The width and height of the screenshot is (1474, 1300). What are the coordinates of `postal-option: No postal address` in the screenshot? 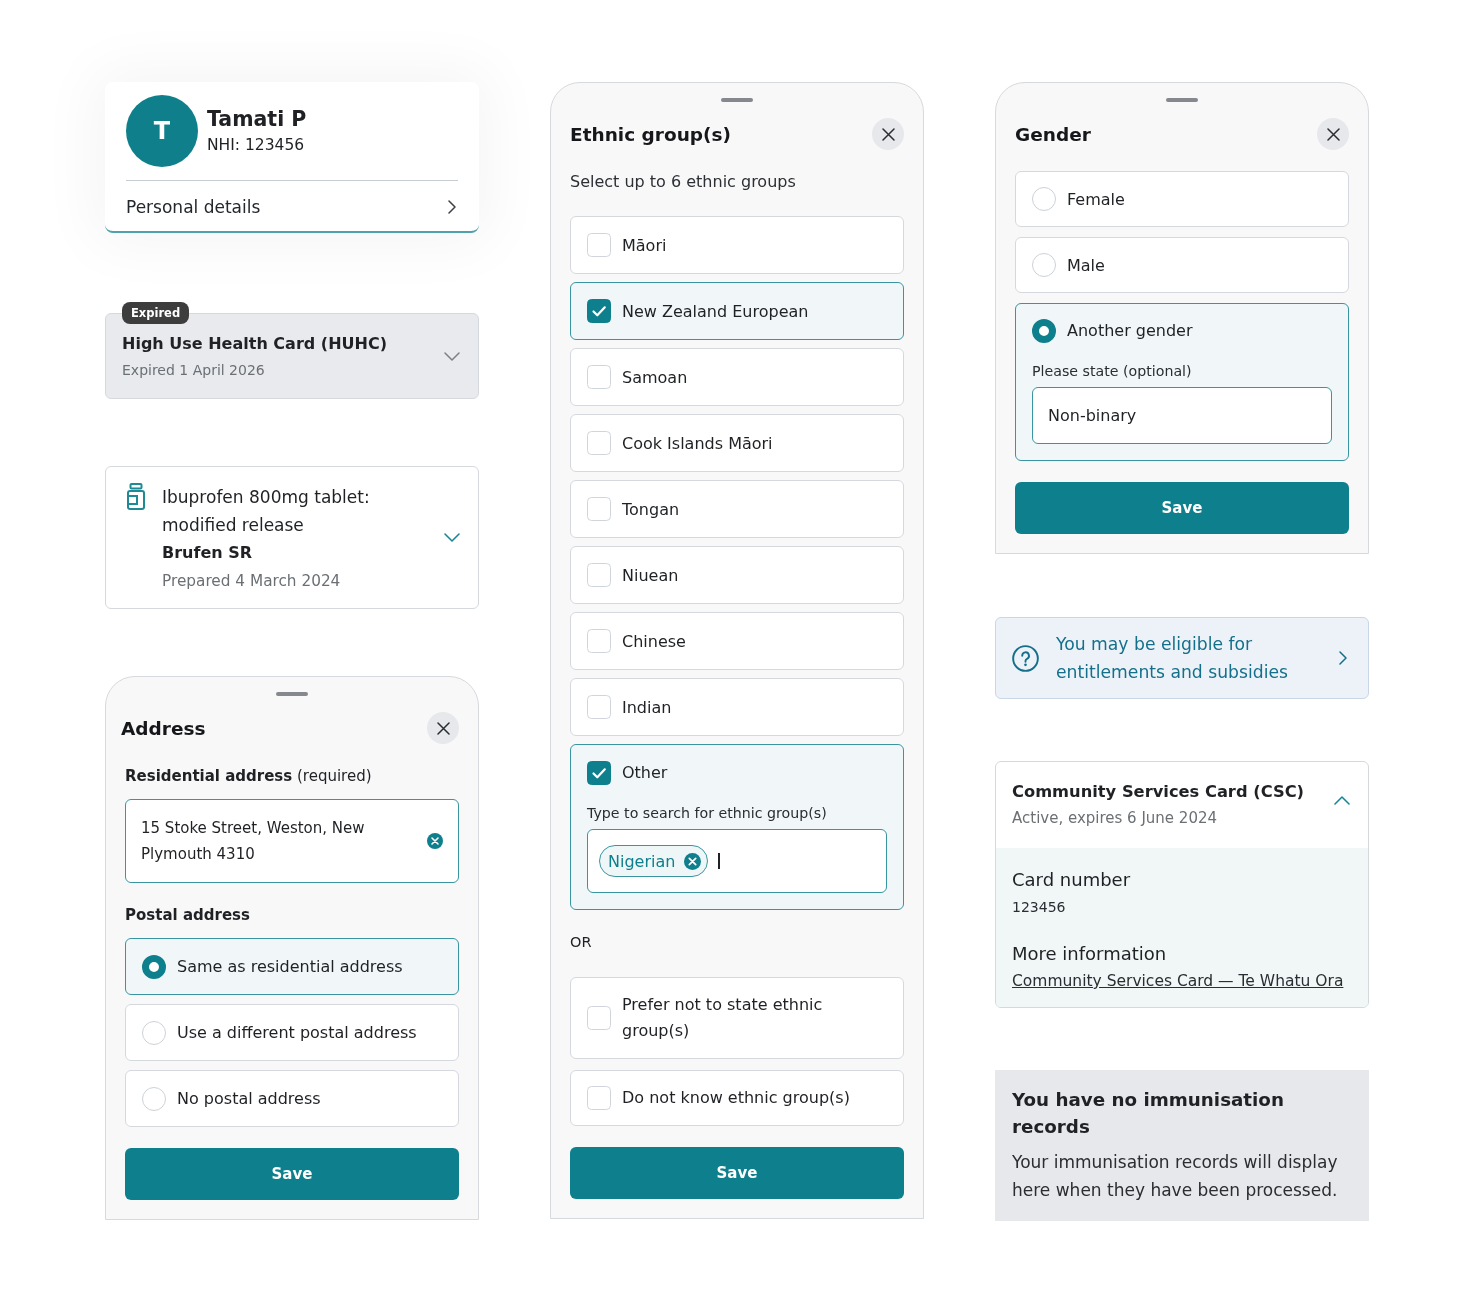 It's located at (292, 1098).